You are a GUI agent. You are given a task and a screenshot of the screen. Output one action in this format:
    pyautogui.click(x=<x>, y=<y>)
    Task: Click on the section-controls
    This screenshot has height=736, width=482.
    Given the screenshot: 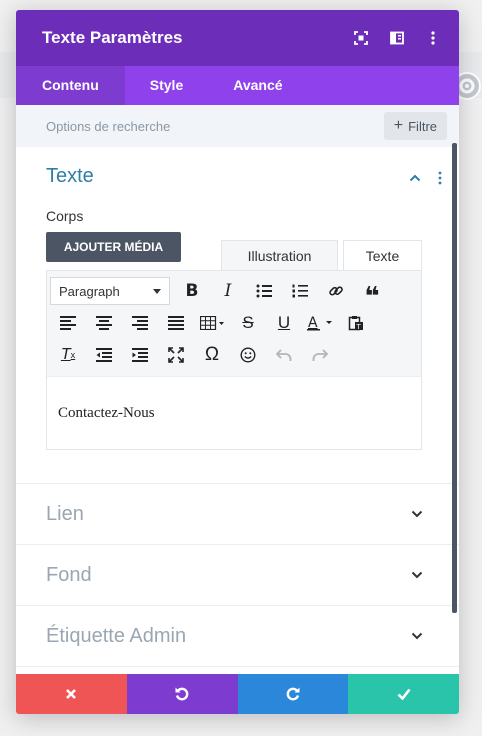 What is the action you would take?
    pyautogui.click(x=426, y=178)
    